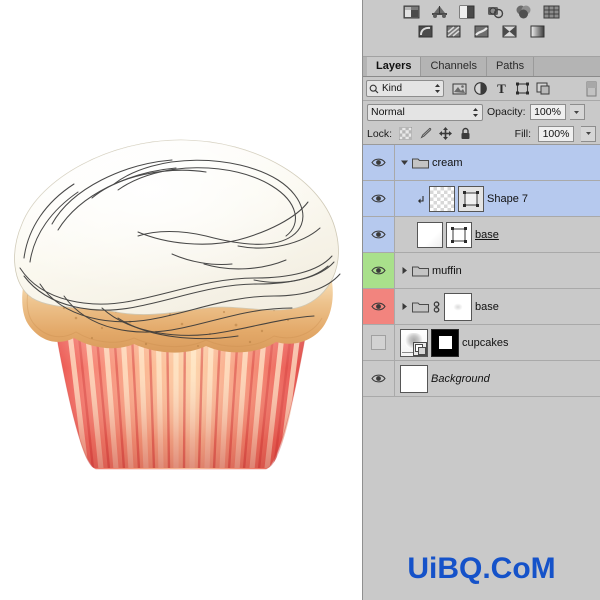  Describe the element at coordinates (404, 162) in the screenshot. I see `disclosure-triangle-down-icon` at that location.